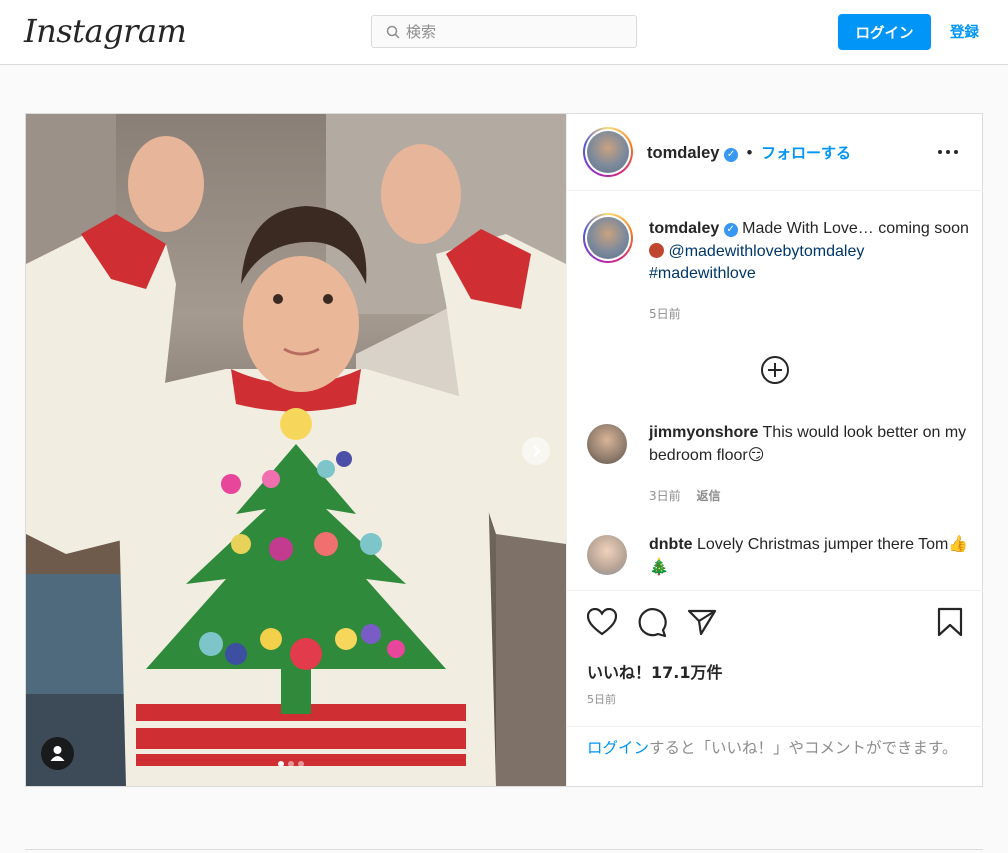 This screenshot has width=1008, height=853. I want to click on carousel-dots, so click(298, 765).